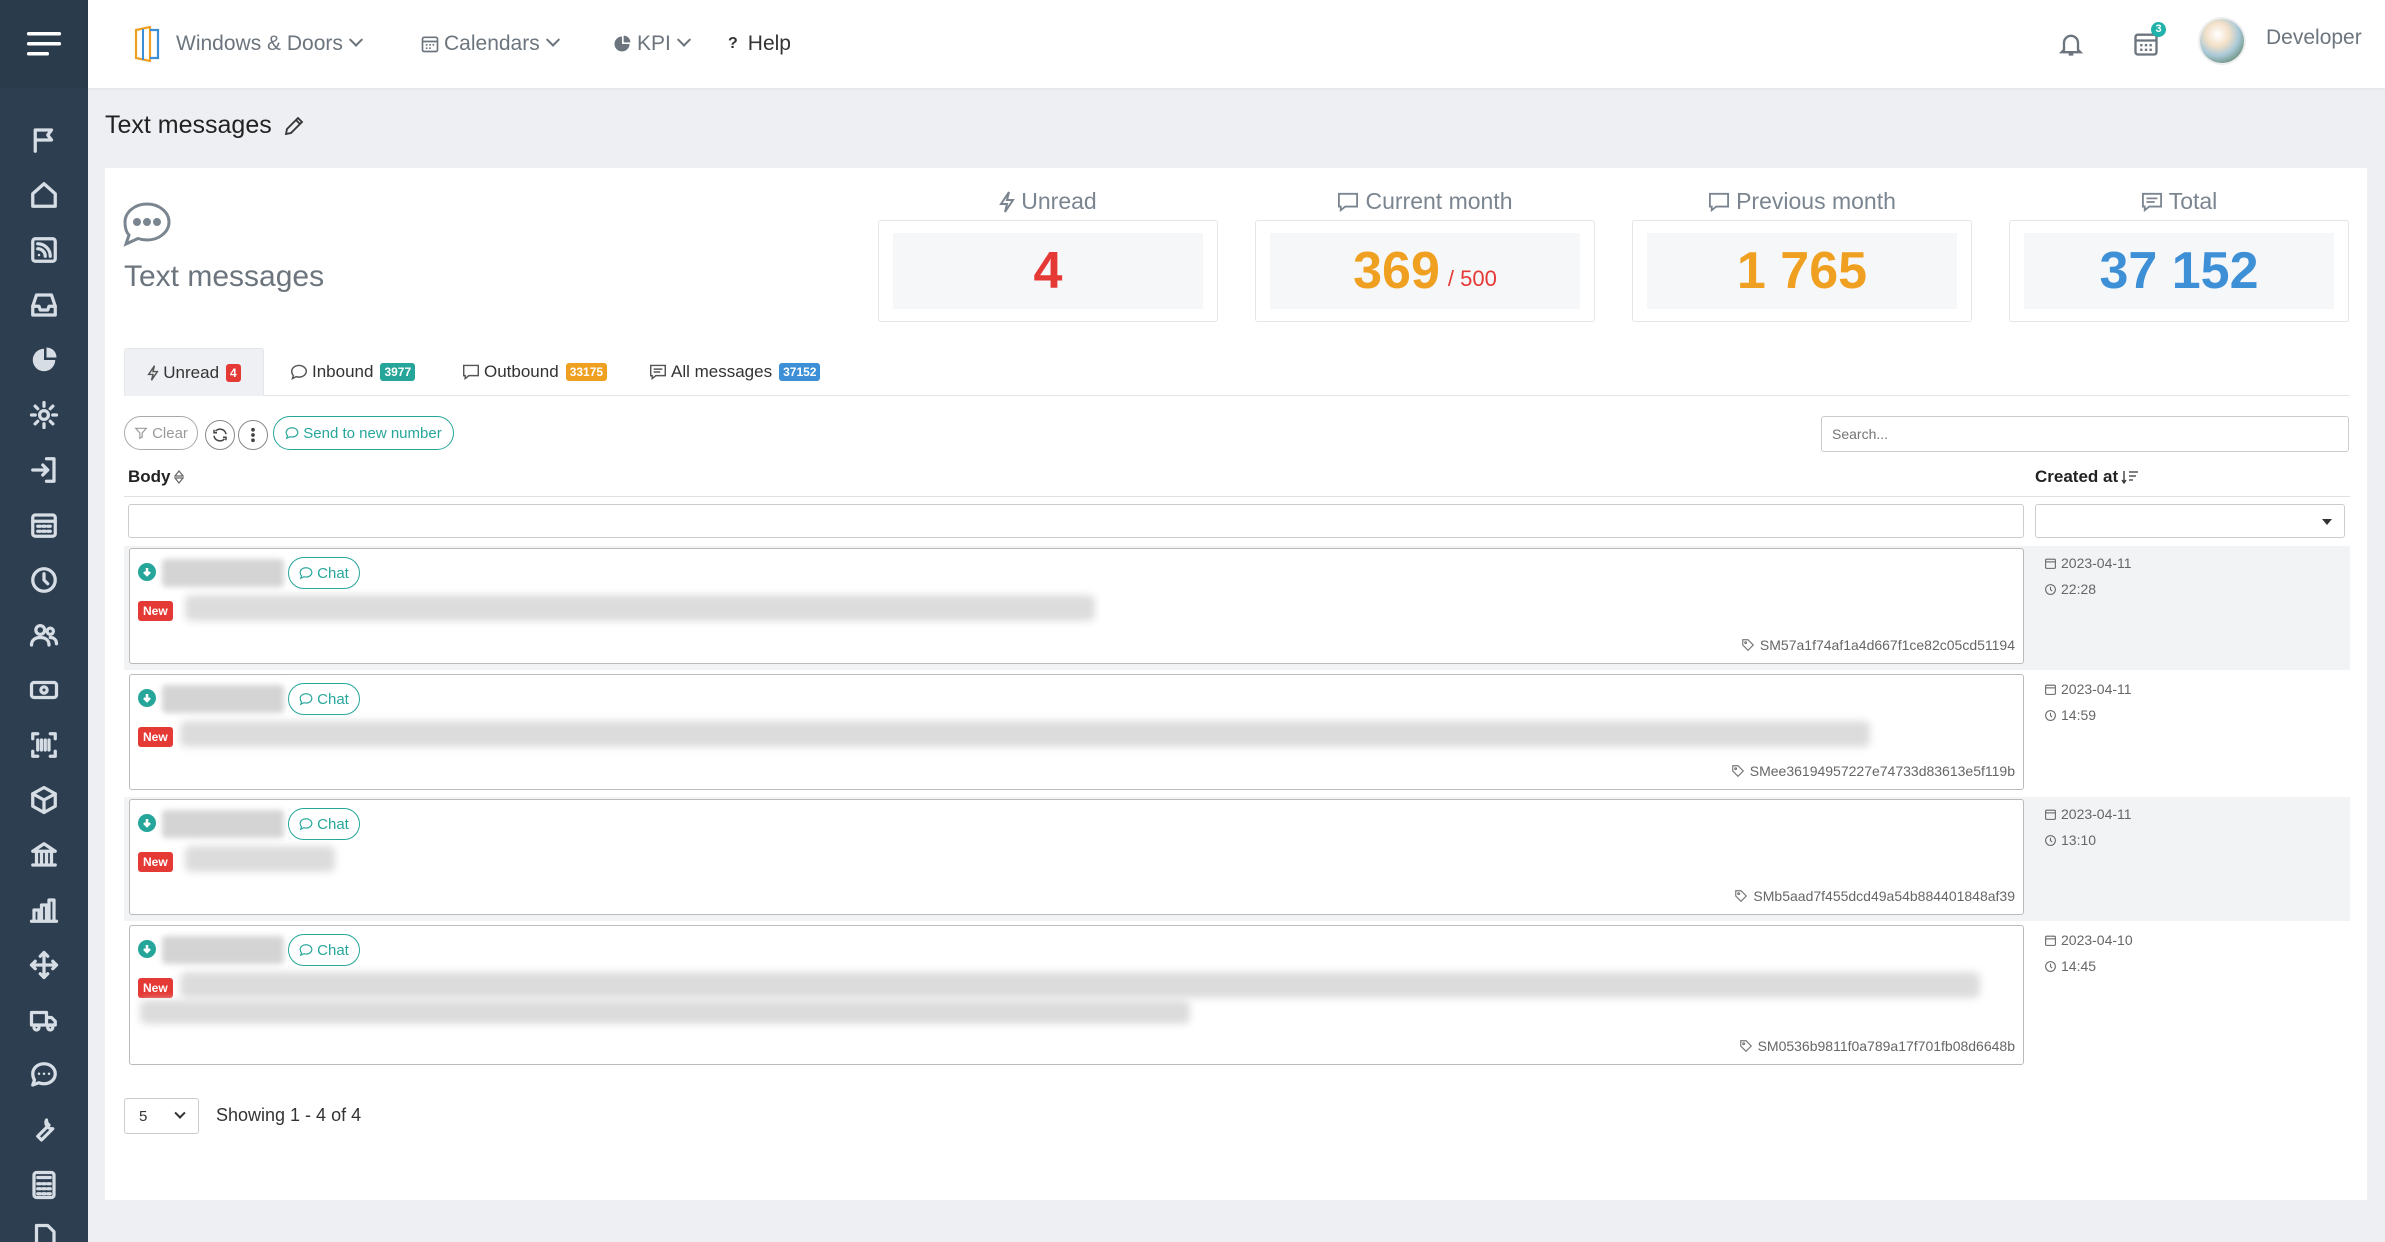 The width and height of the screenshot is (2385, 1242). What do you see at coordinates (2179, 201) in the screenshot?
I see `stat-total-label: Total` at bounding box center [2179, 201].